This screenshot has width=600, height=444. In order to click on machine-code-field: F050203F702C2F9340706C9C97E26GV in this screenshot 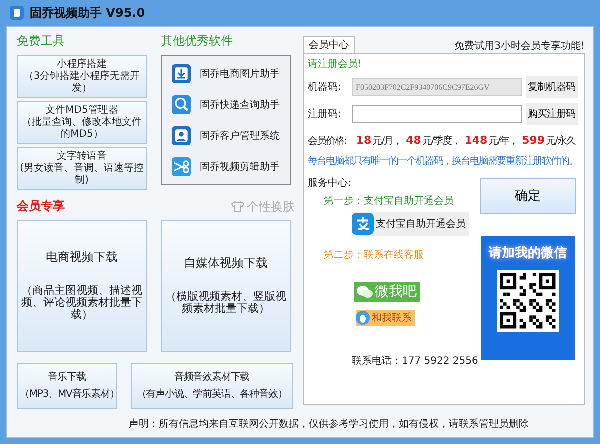, I will do `click(437, 87)`.